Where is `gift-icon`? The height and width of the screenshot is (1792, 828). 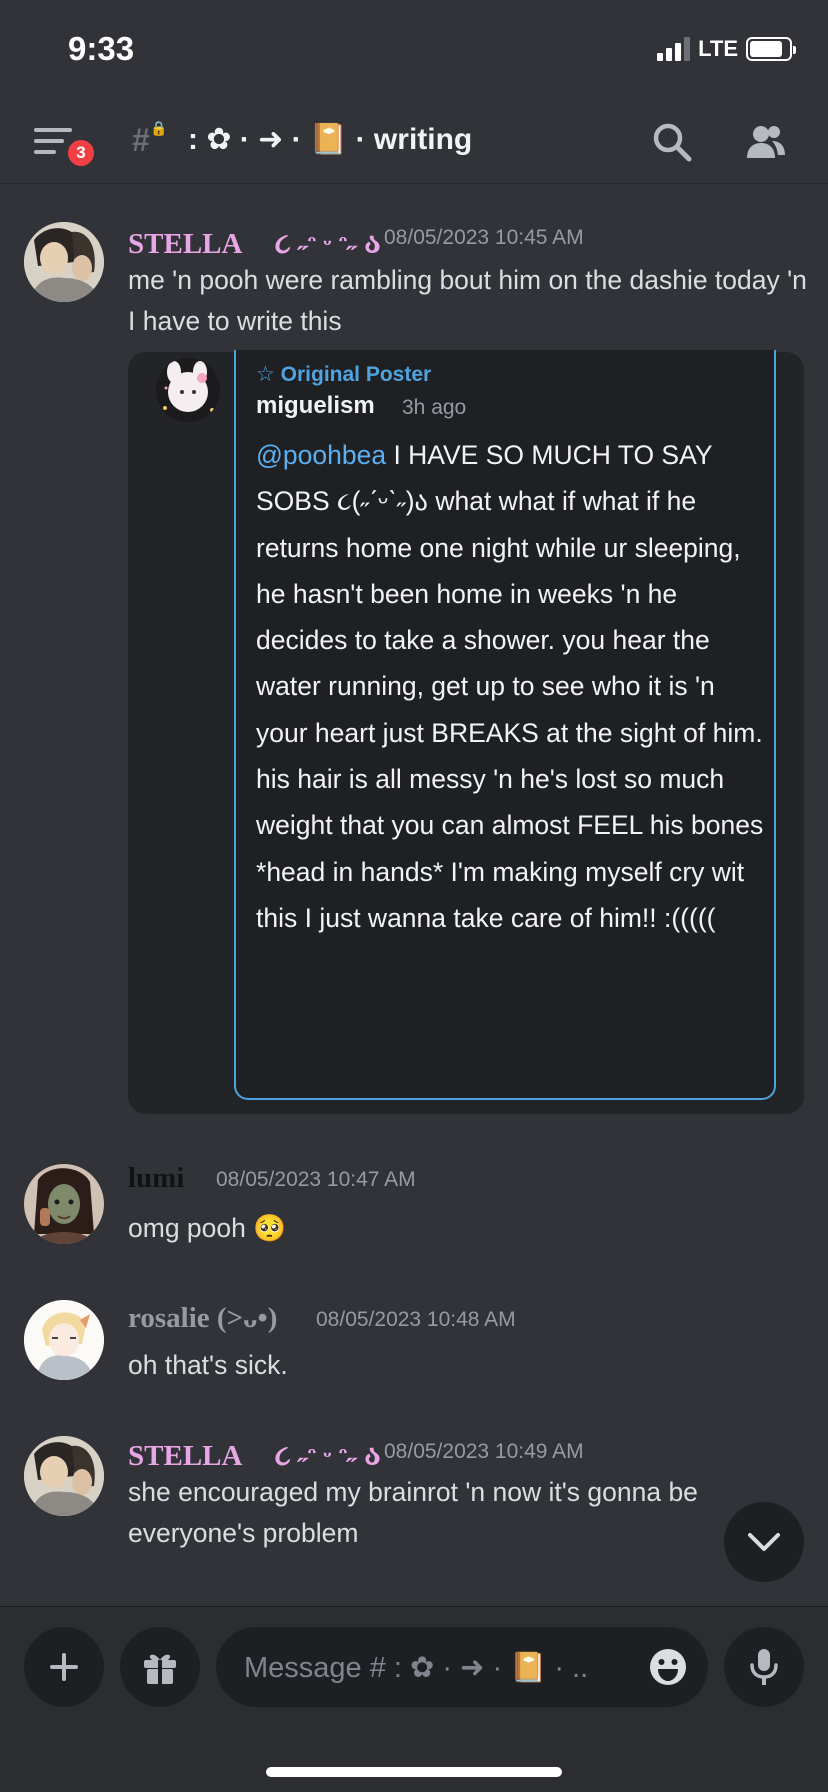
gift-icon is located at coordinates (160, 1669).